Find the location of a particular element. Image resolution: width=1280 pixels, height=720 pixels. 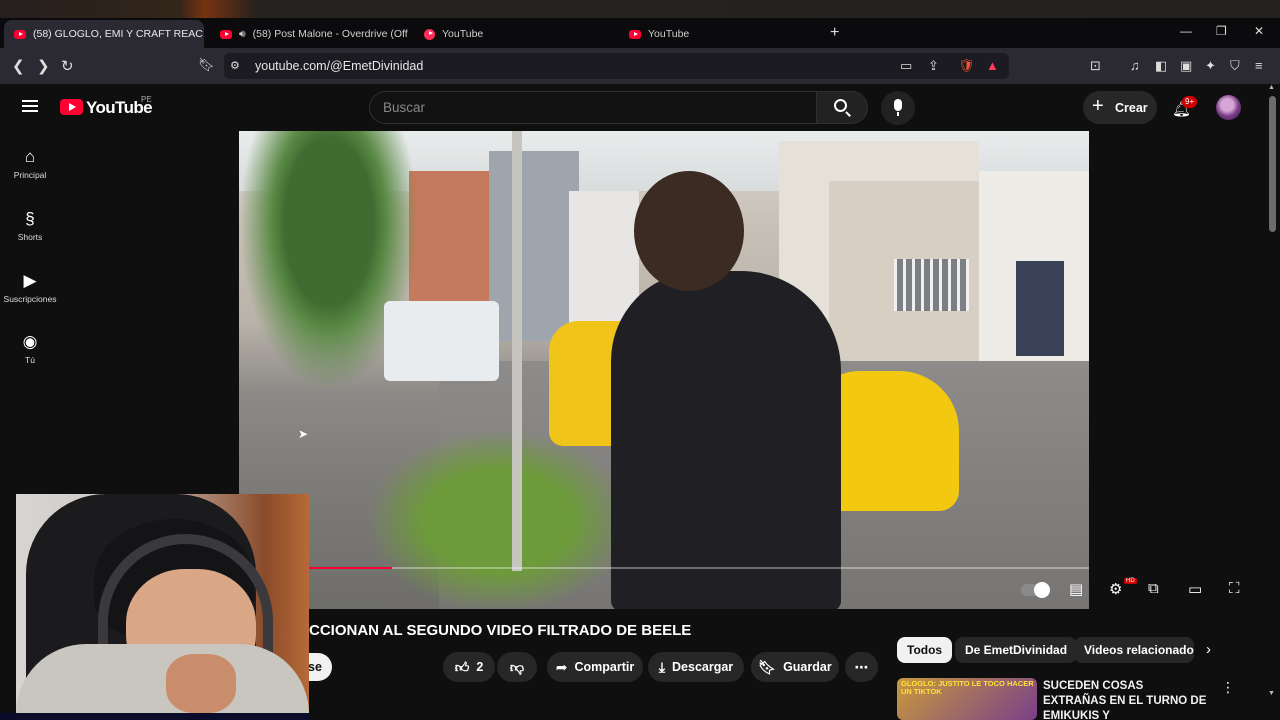

sidebar-item-label: Tú is located at coordinates (30, 360).